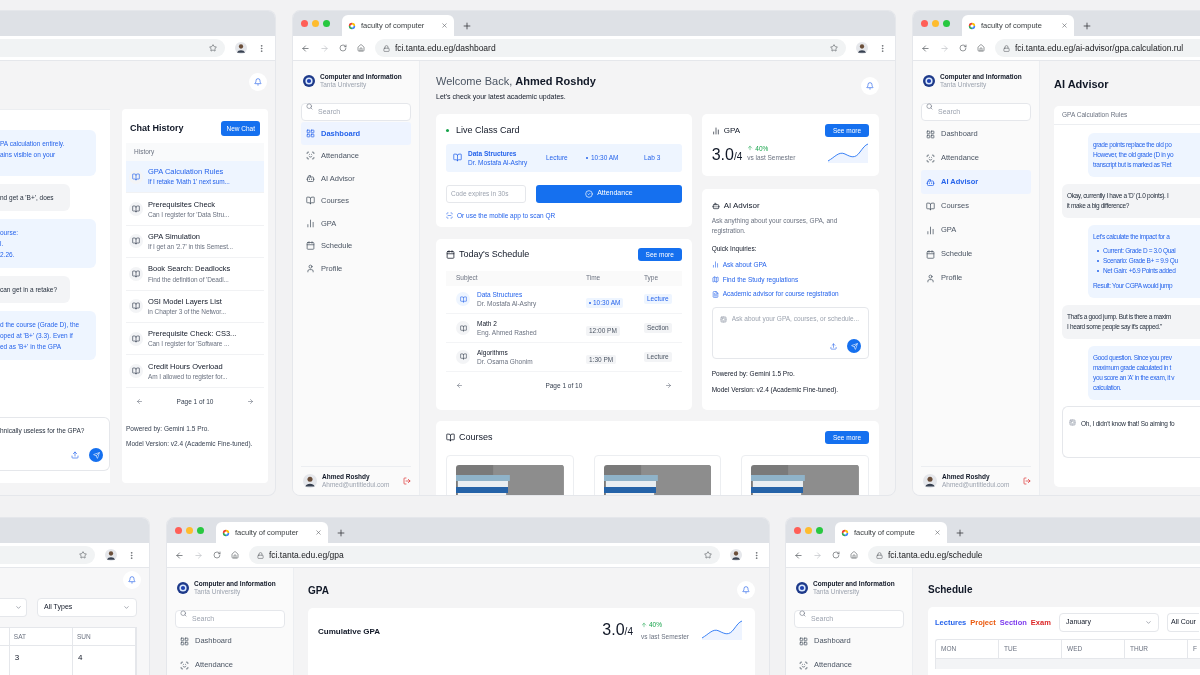 Image resolution: width=1200 pixels, height=675 pixels. I want to click on chip-icon, so click(1072, 422).